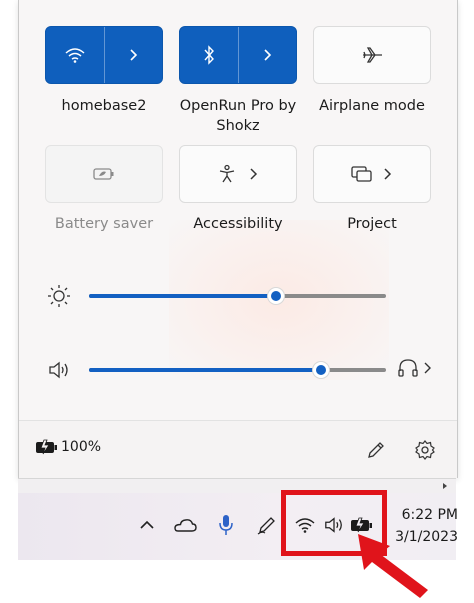 Image resolution: width=474 pixels, height=603 pixels. I want to click on battery-saver-icon, so click(103, 174).